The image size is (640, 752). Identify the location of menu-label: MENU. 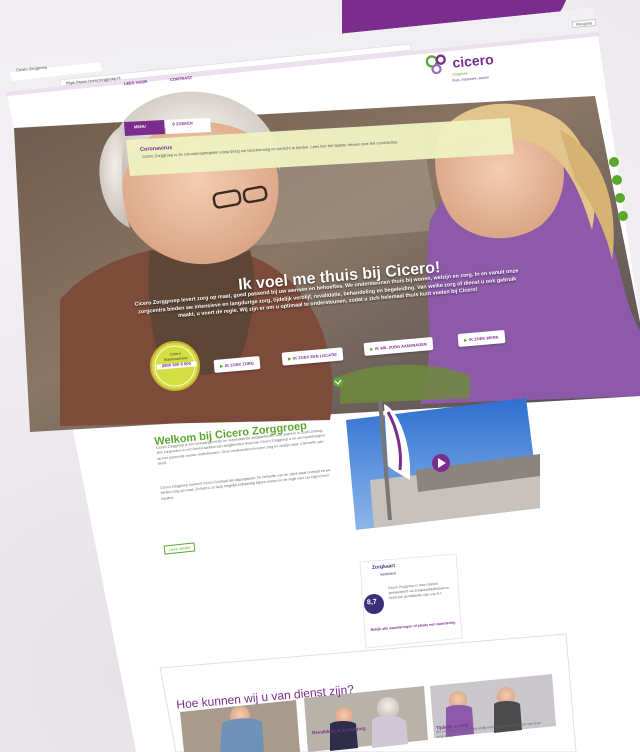
(140, 127).